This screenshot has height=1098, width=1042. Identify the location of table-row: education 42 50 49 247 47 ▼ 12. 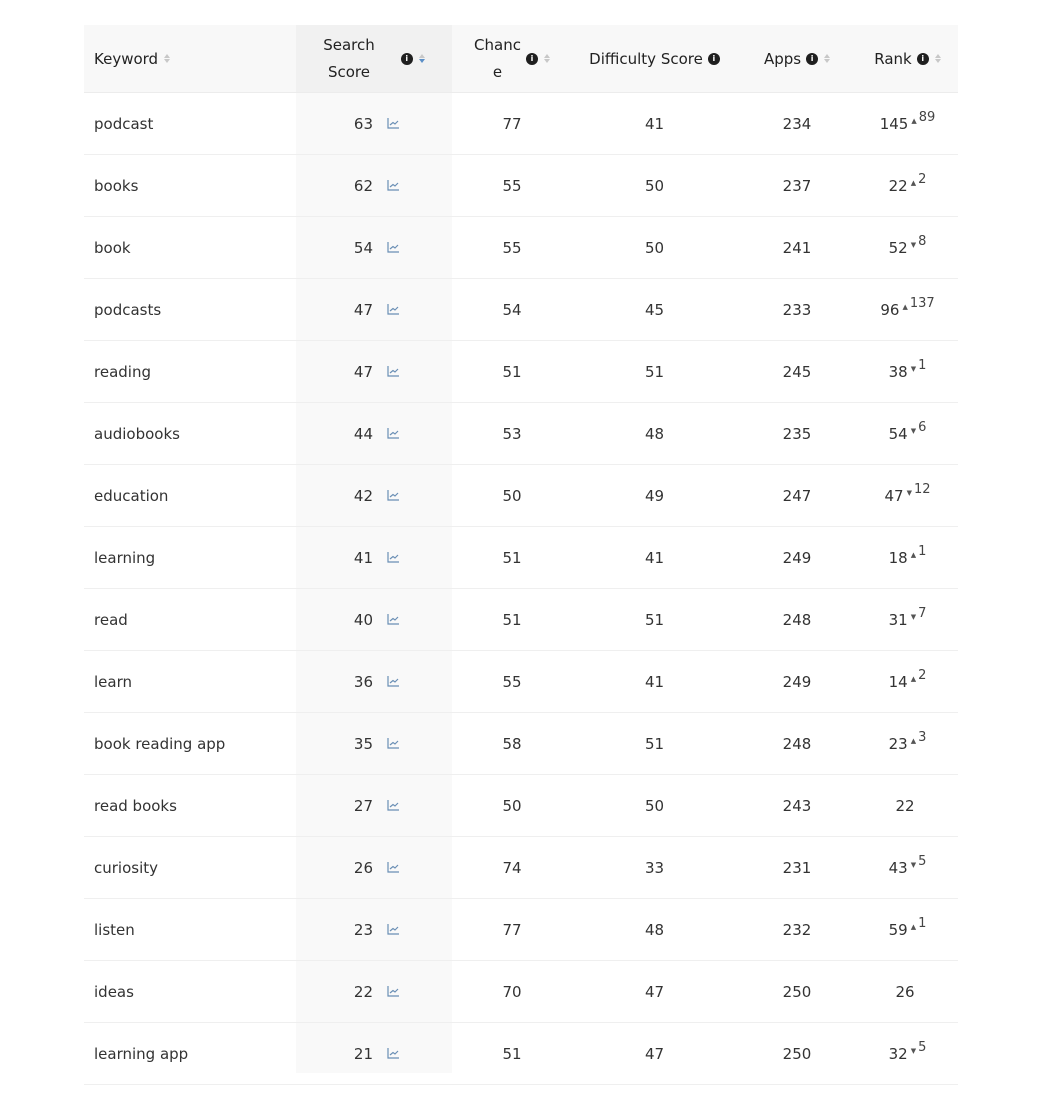
(521, 496).